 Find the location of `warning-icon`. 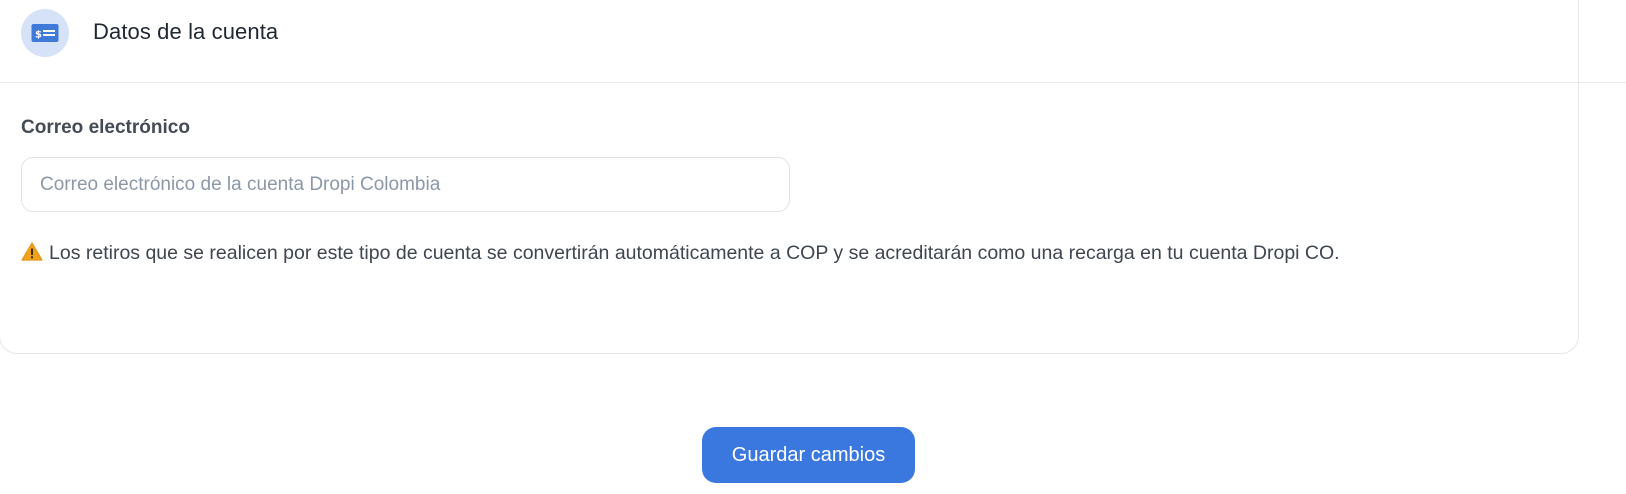

warning-icon is located at coordinates (32, 253).